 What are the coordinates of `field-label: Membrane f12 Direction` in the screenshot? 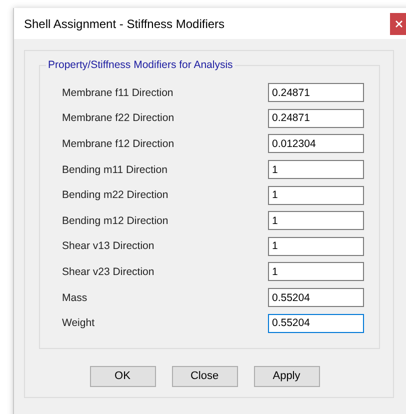 It's located at (118, 144).